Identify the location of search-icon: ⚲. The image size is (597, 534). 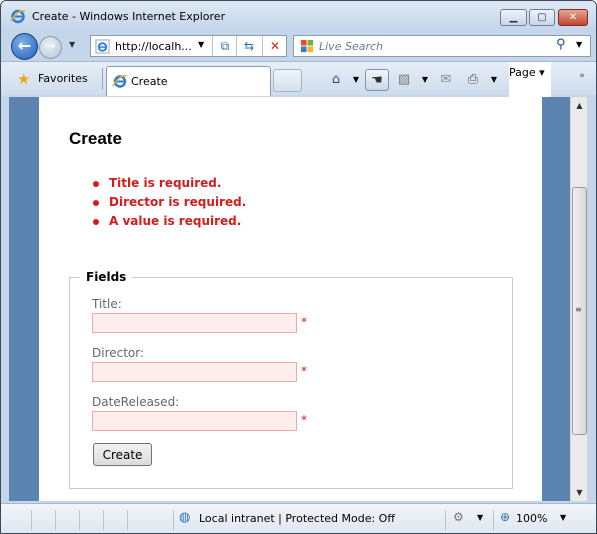
(561, 44).